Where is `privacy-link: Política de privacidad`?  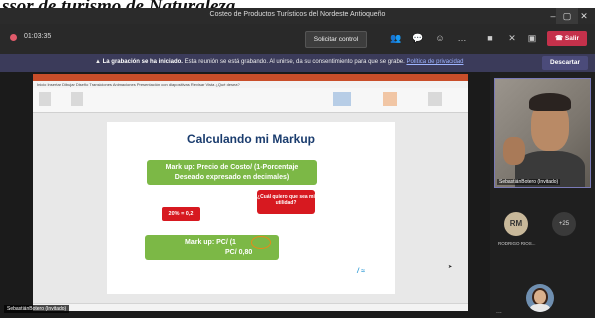 privacy-link: Política de privacidad is located at coordinates (434, 62).